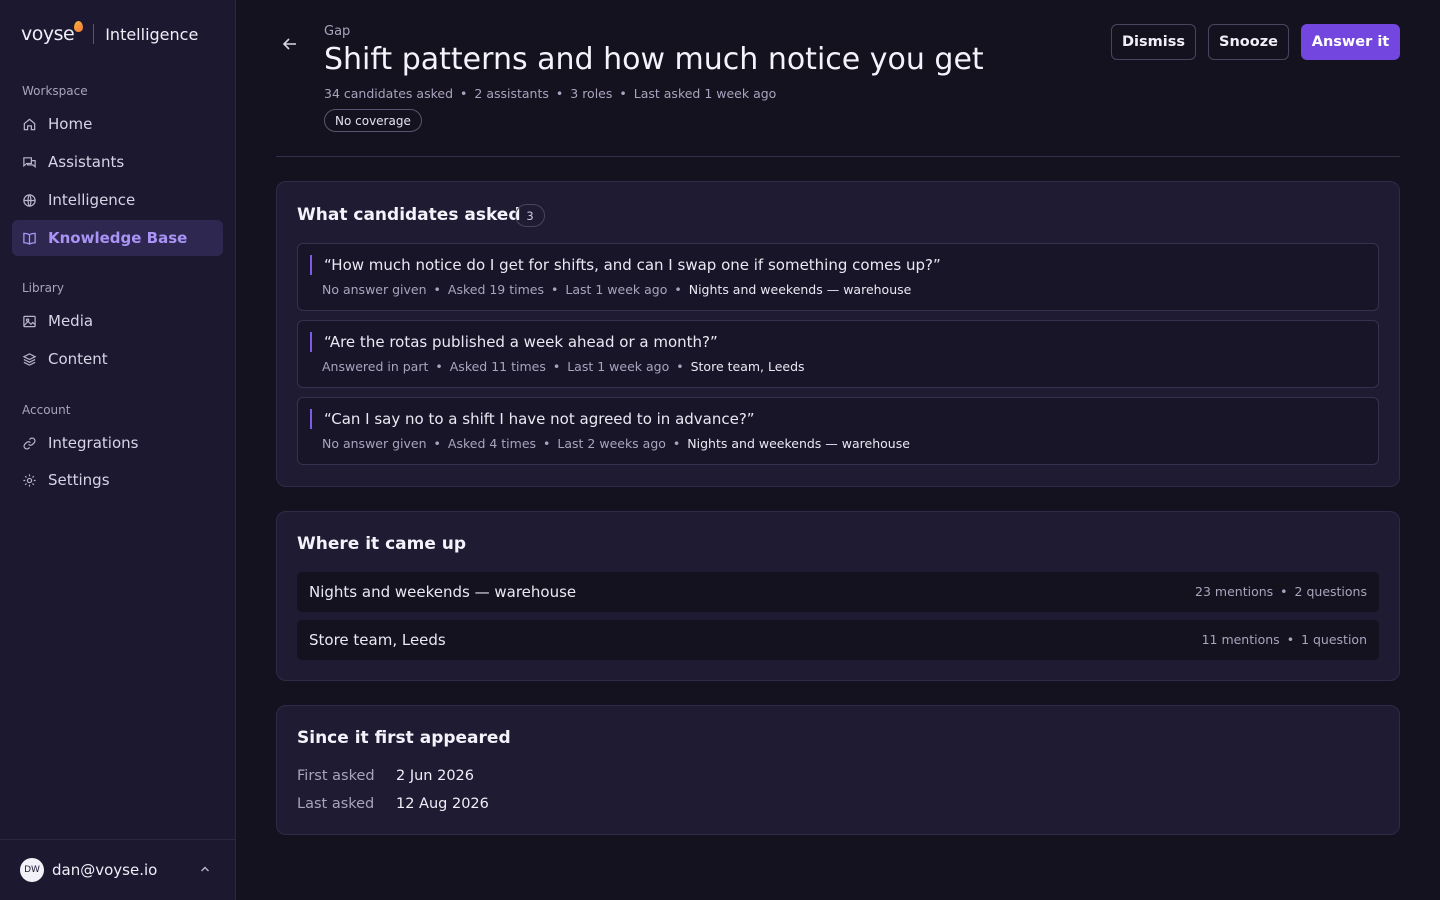  What do you see at coordinates (117, 480) in the screenshot?
I see `sidebar-item-settings: Settings` at bounding box center [117, 480].